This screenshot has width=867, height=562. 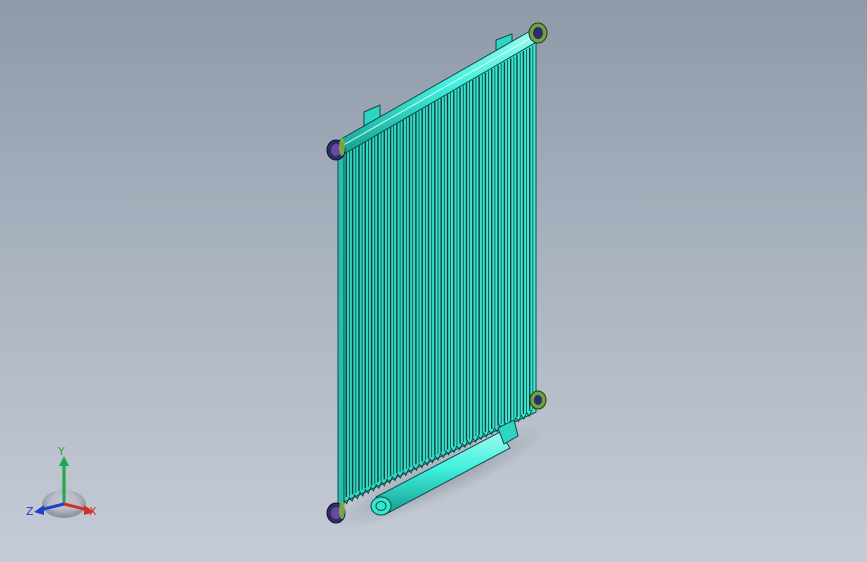 I want to click on connector-top-right, so click(x=538, y=33).